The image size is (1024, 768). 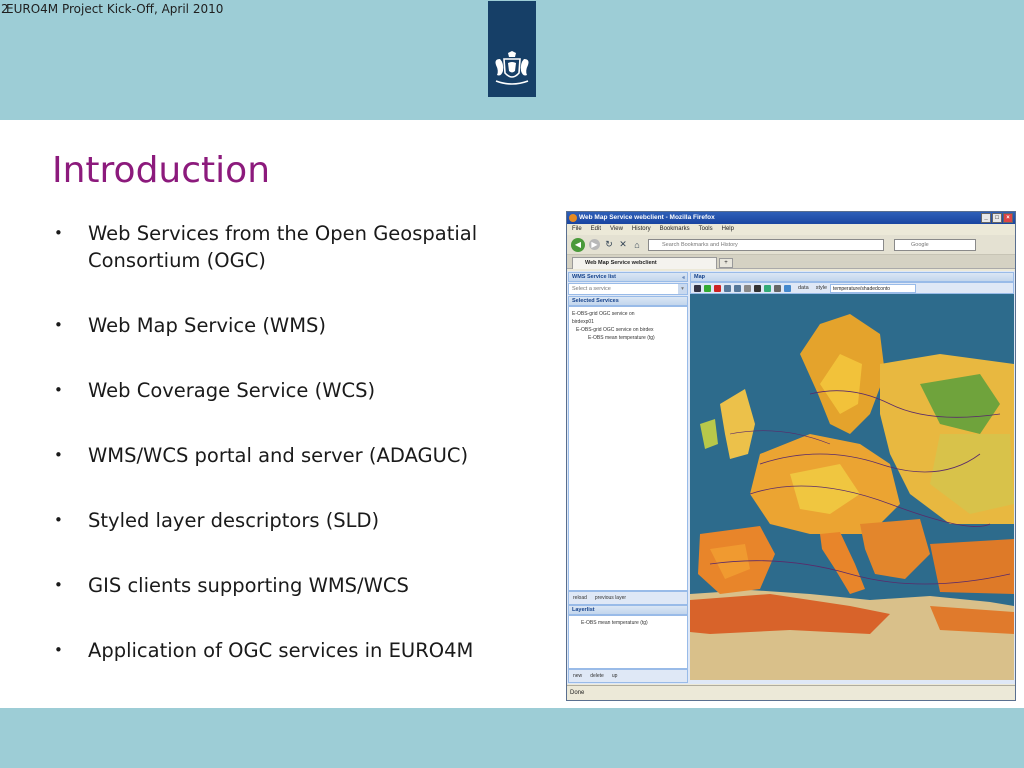 I want to click on bullet-item: • Styled layer descriptors (SLD), so click(x=302, y=520).